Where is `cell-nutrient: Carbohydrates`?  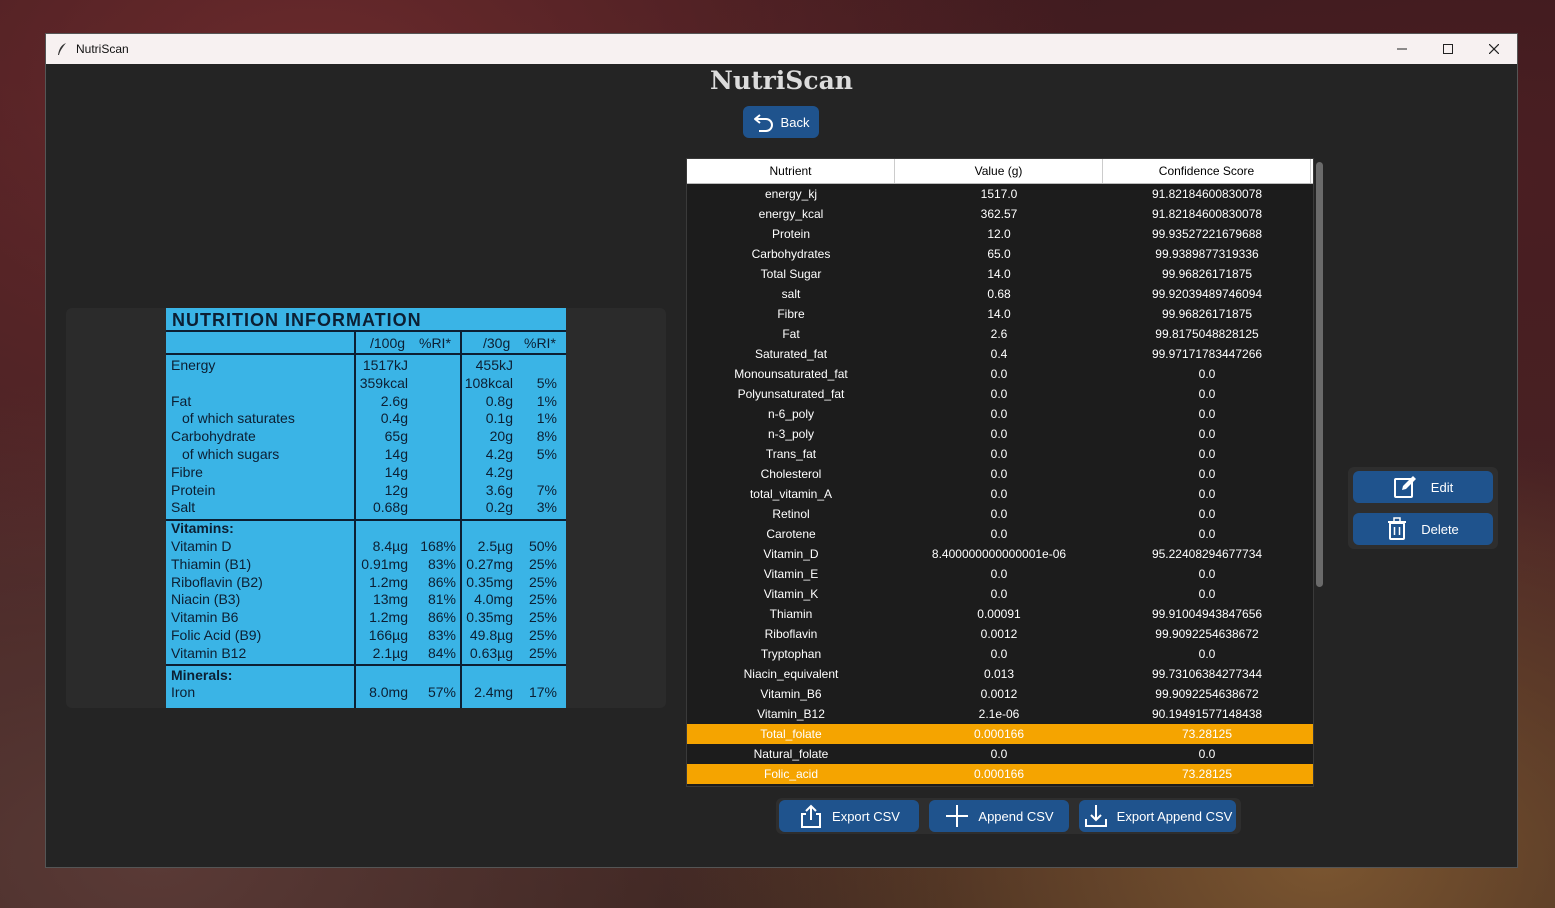 cell-nutrient: Carbohydrates is located at coordinates (791, 254).